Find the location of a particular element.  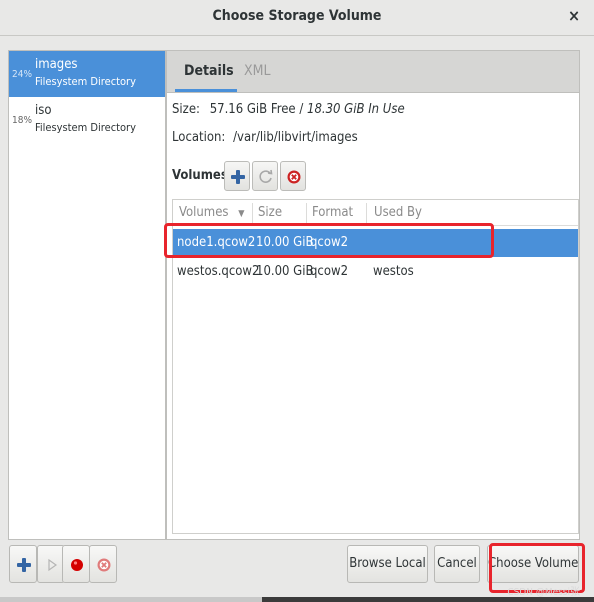

stop-pool-button is located at coordinates (76, 564).